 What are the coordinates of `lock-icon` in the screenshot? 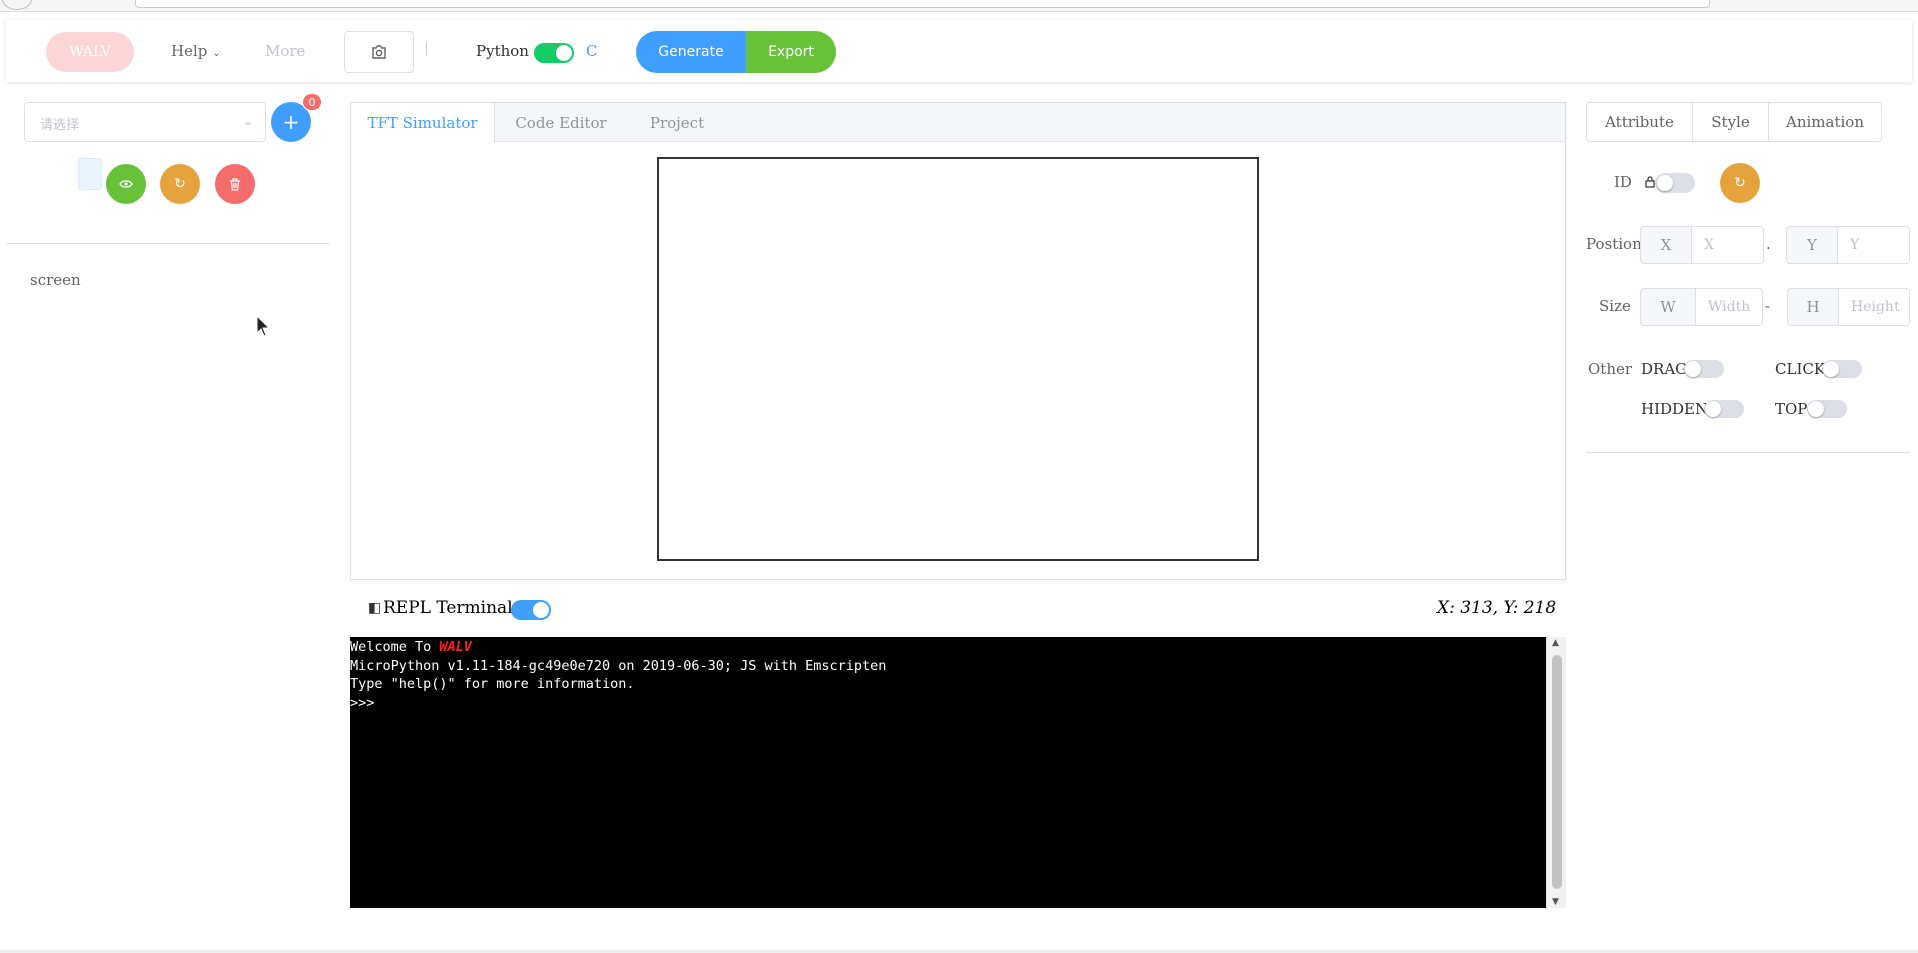 It's located at (1650, 182).